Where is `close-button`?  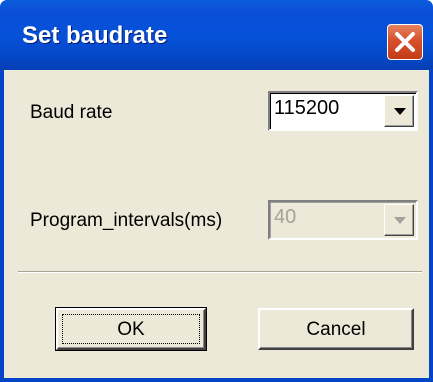
close-button is located at coordinates (405, 42).